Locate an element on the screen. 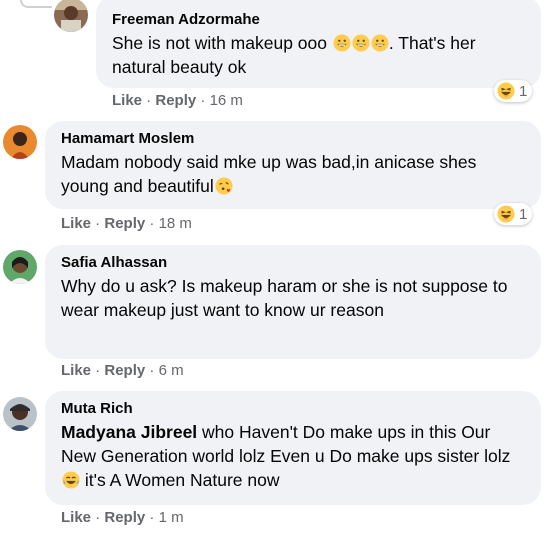 The height and width of the screenshot is (538, 557). comment-author: Safia Alhassan is located at coordinates (294, 262).